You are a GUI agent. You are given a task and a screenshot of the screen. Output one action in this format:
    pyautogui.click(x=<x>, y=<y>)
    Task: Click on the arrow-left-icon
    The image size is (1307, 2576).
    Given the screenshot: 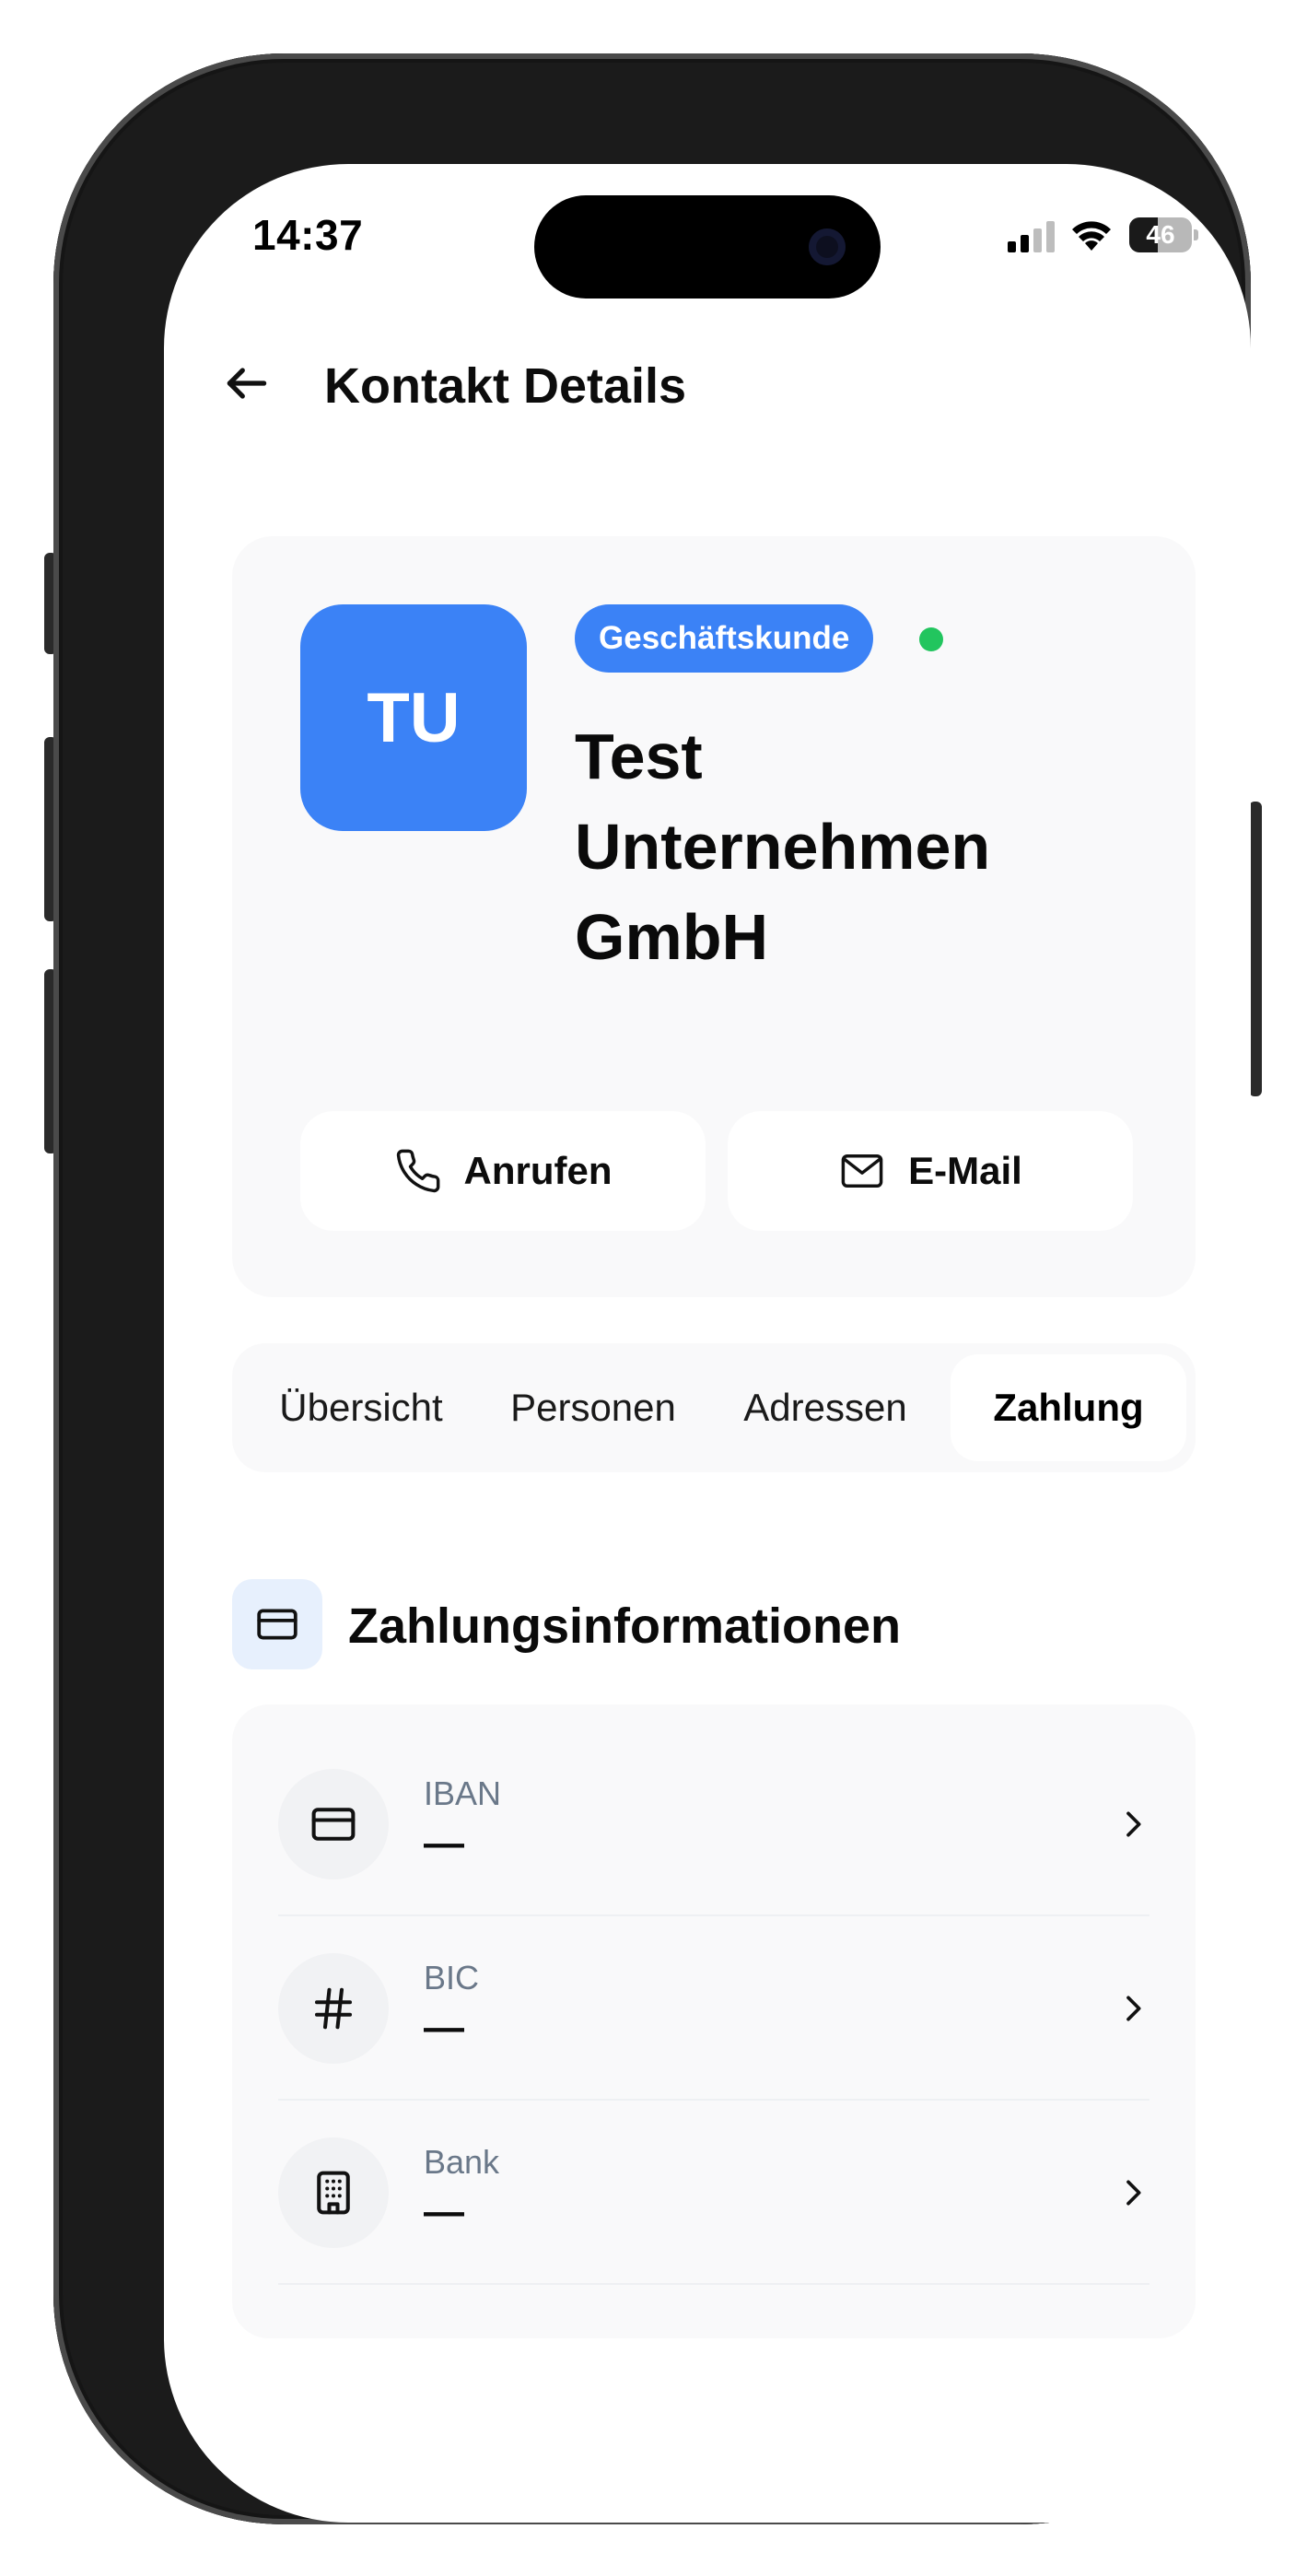 What is the action you would take?
    pyautogui.click(x=247, y=383)
    